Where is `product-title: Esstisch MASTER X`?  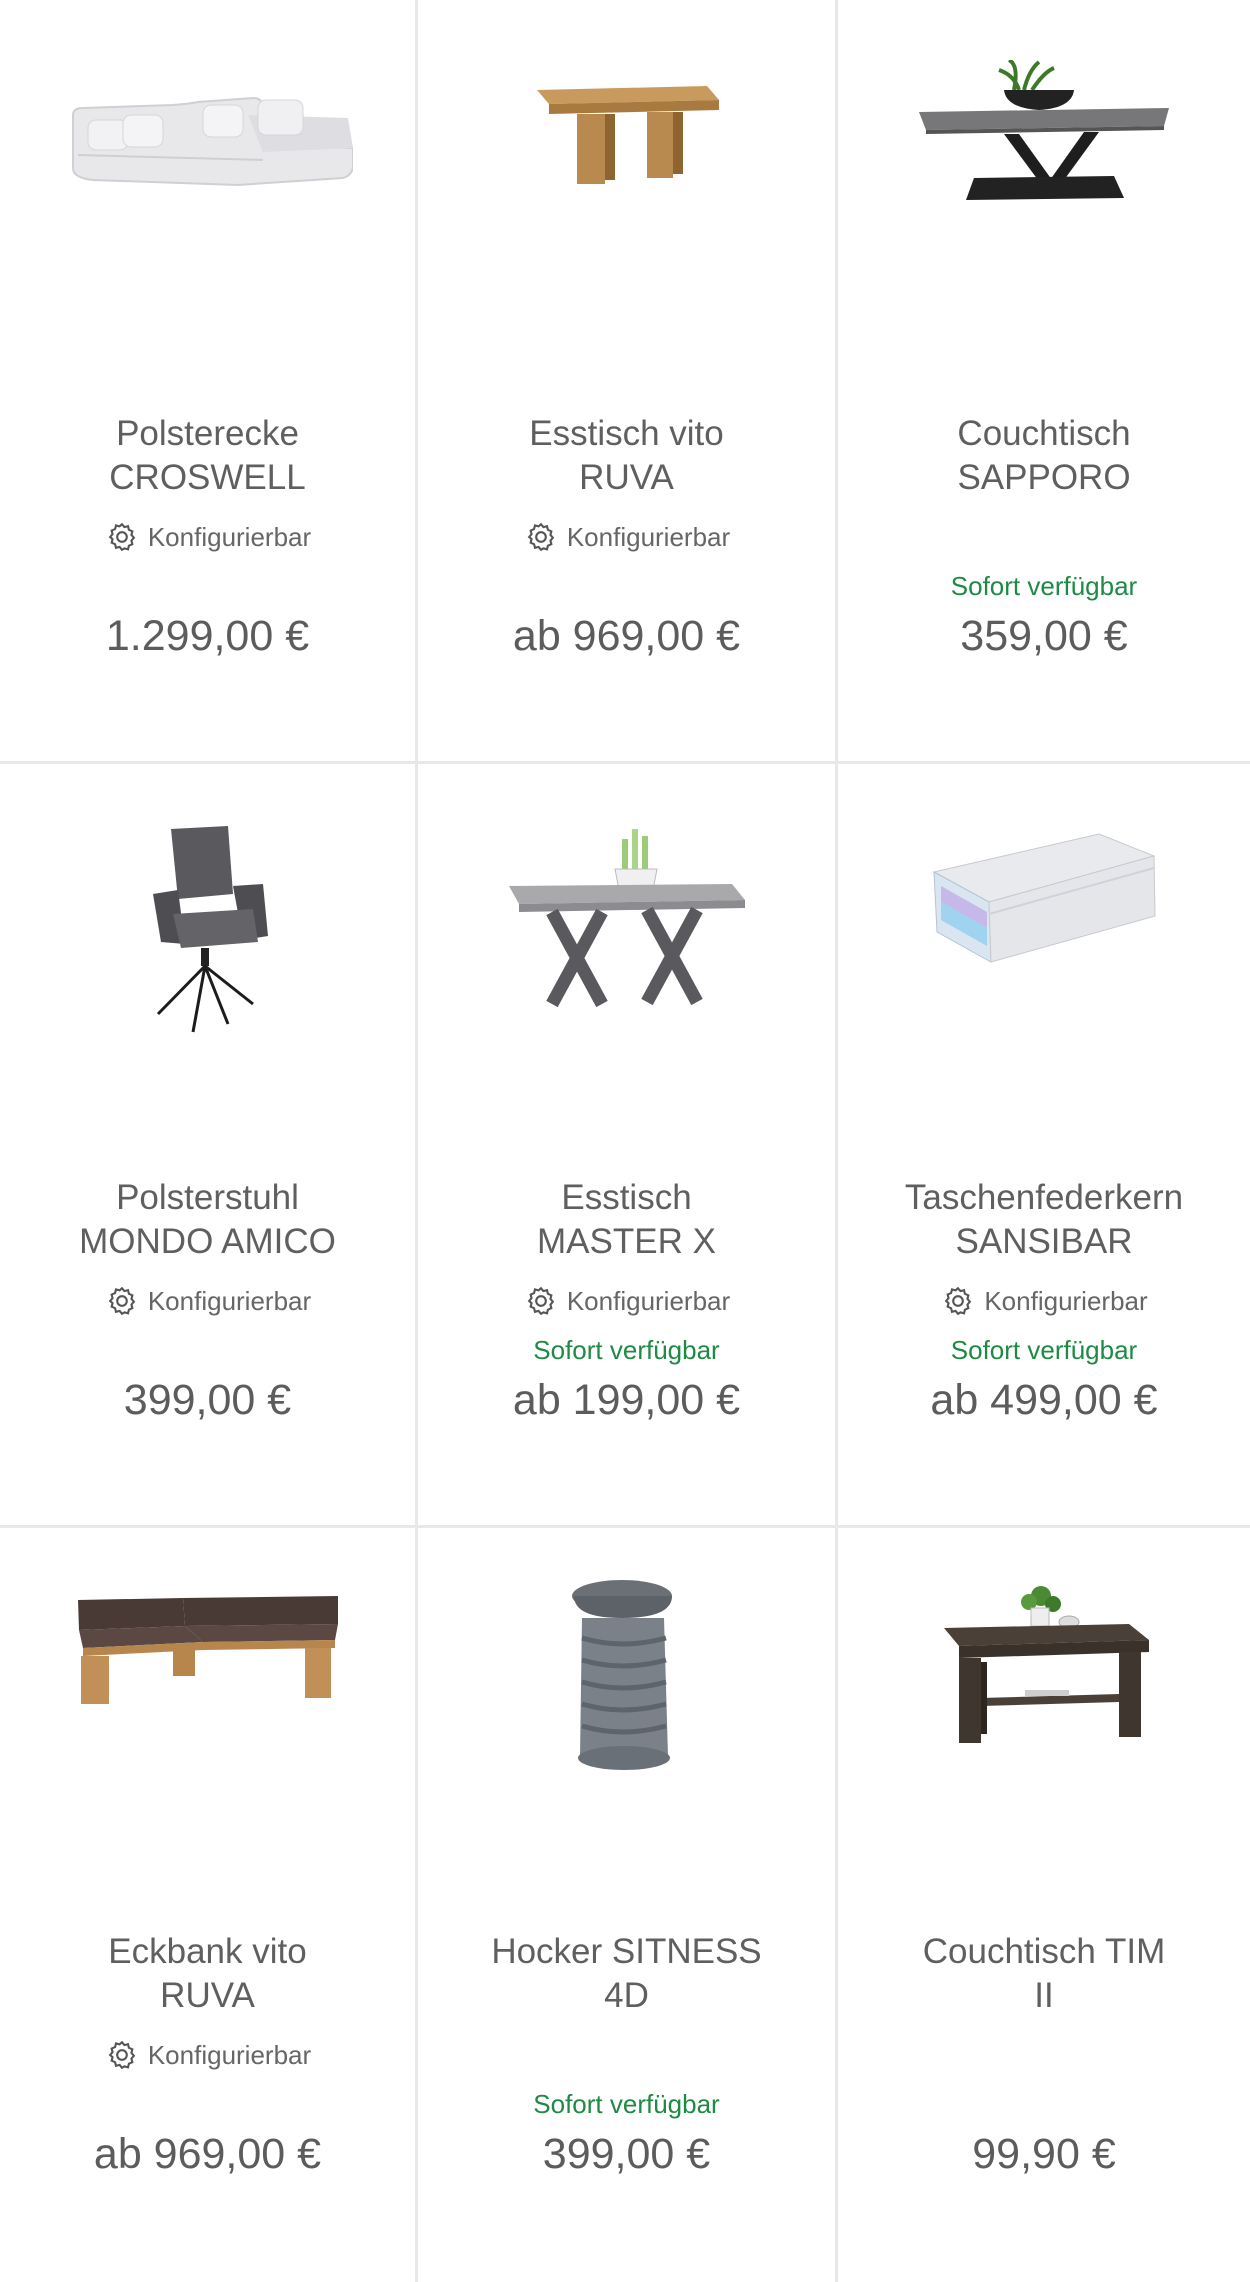 product-title: Esstisch MASTER X is located at coordinates (626, 1220).